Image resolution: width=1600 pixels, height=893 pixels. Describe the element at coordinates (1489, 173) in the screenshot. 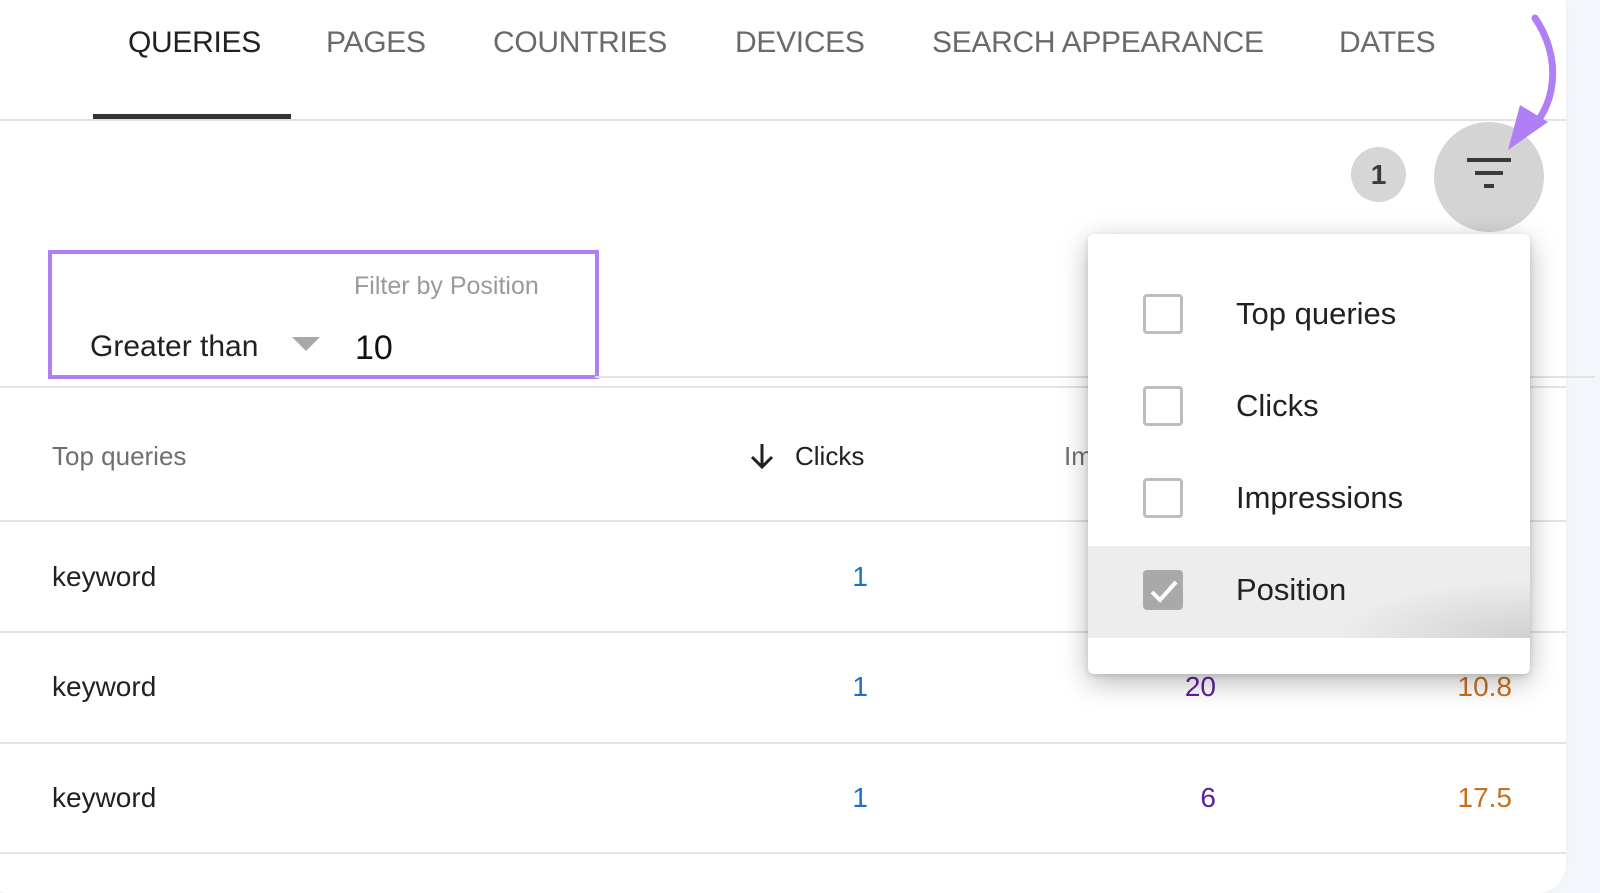

I see `filter-list-icon` at that location.